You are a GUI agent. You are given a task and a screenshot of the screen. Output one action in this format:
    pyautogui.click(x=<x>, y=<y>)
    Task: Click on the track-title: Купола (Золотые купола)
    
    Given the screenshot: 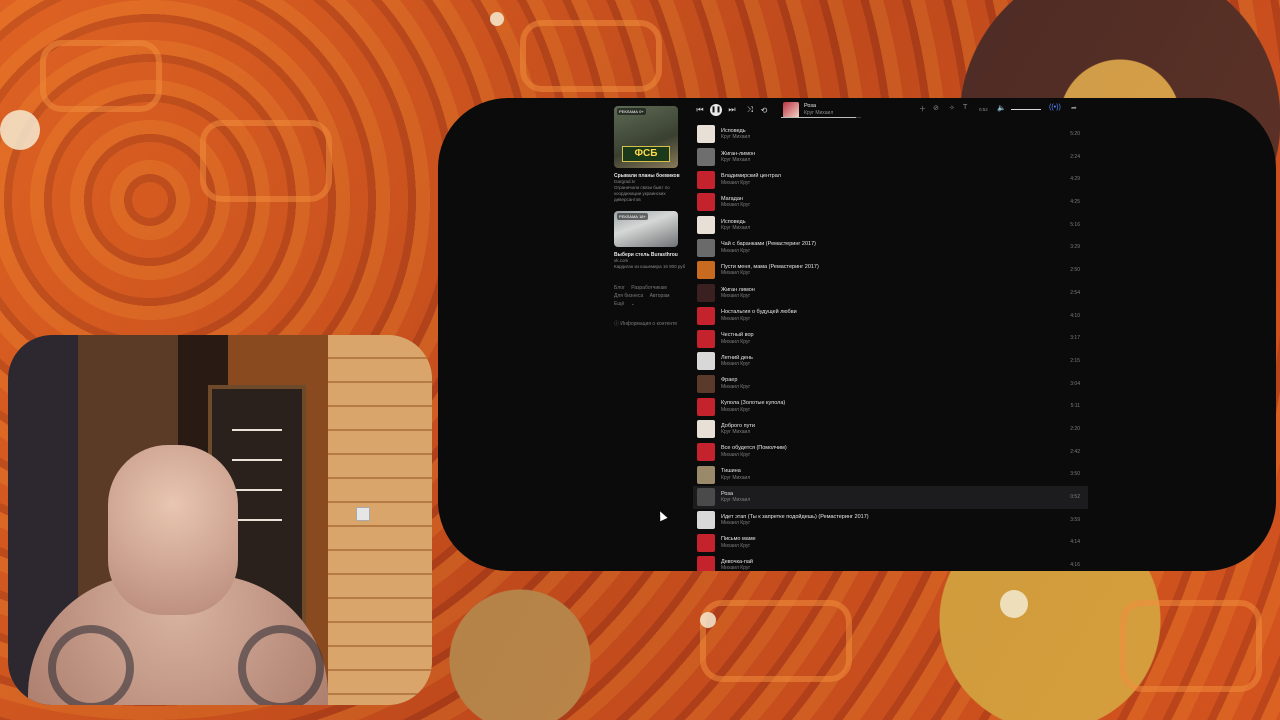 What is the action you would take?
    pyautogui.click(x=753, y=403)
    